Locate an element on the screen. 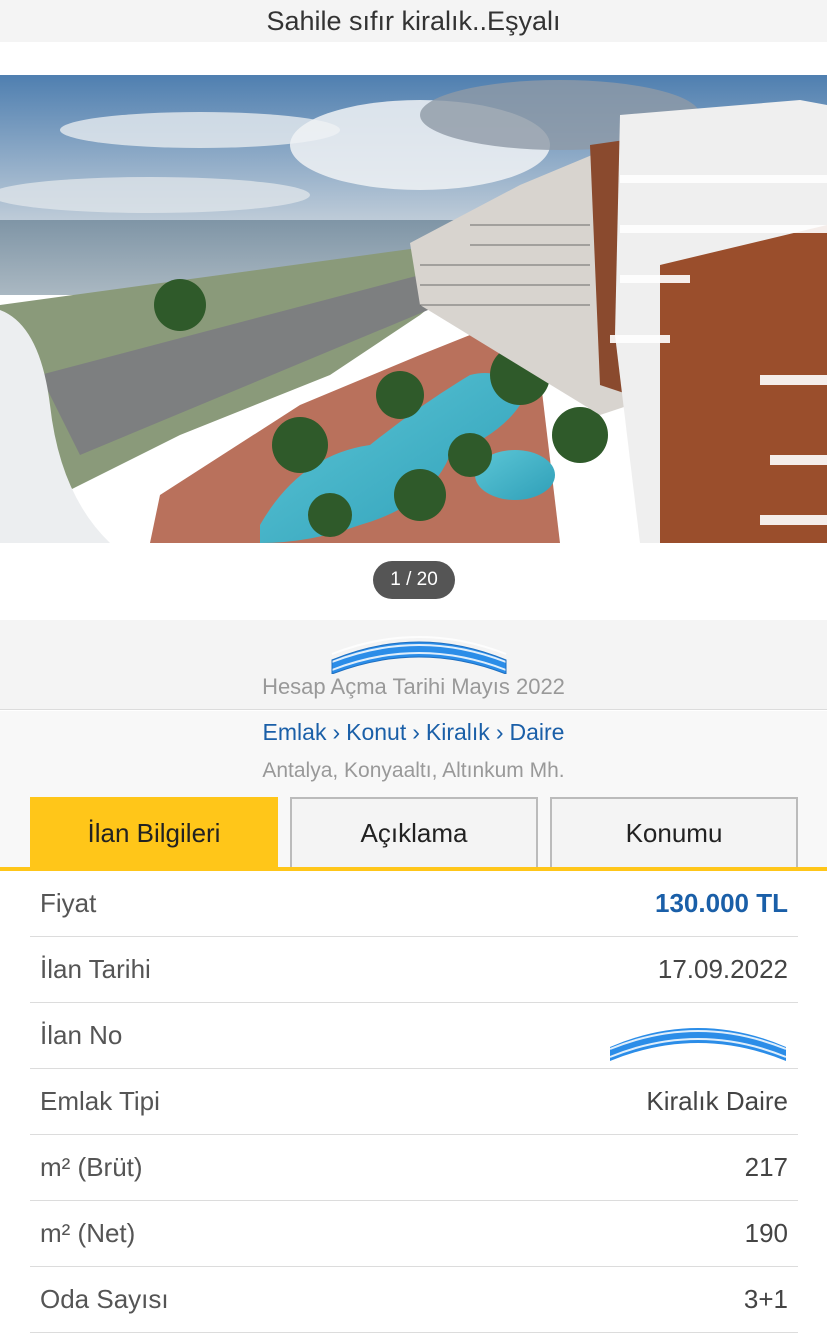  detail-row-room-count: Oda Sayısı 3+1 is located at coordinates (414, 1300).